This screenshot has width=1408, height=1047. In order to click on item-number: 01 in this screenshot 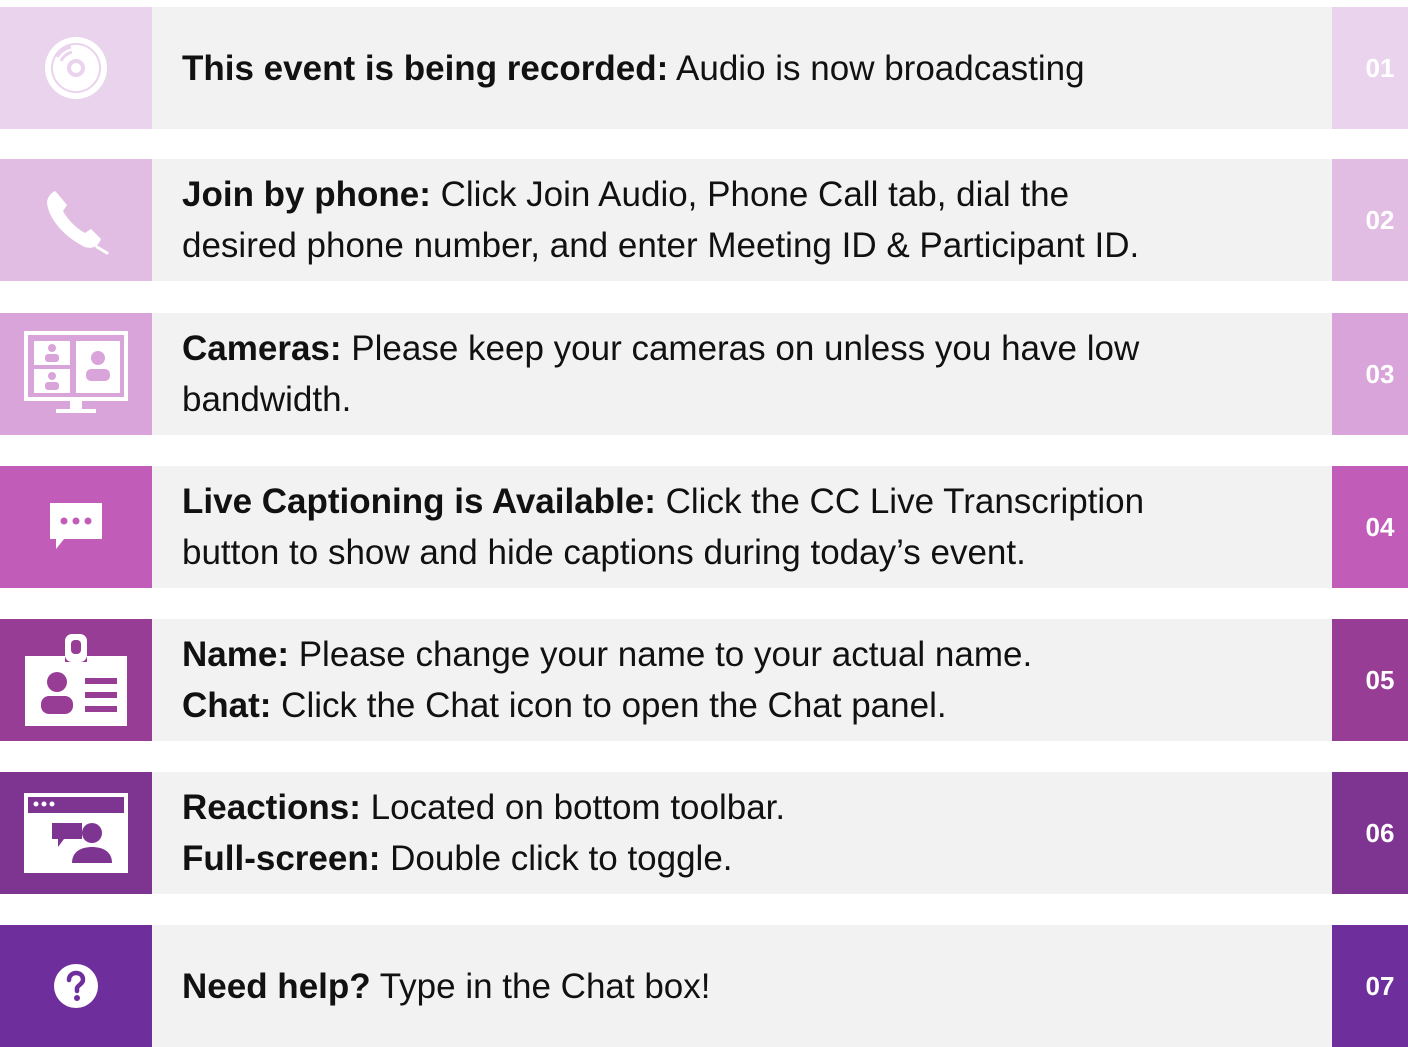, I will do `click(1370, 68)`.